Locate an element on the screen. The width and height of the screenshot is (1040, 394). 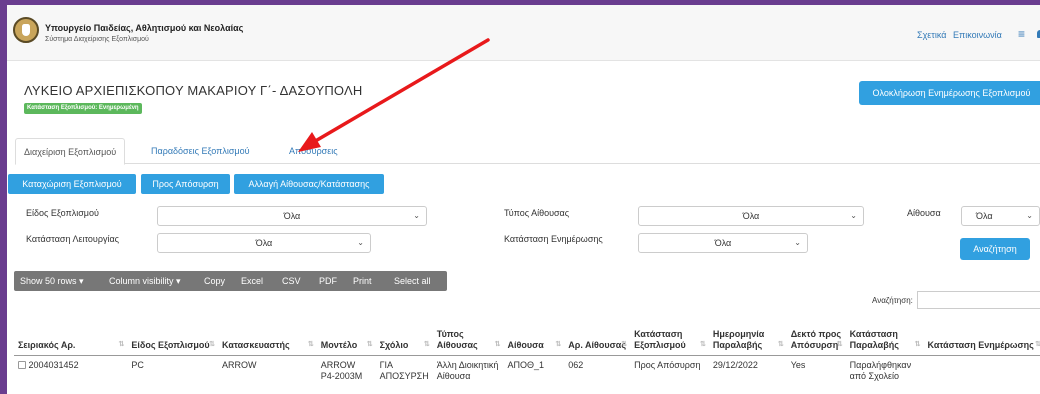
operation-status-value: Όλα is located at coordinates (264, 243).